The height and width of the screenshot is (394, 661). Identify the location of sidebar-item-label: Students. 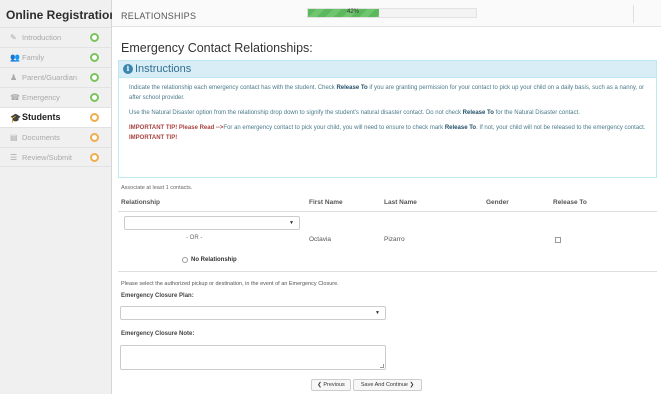
(41, 117).